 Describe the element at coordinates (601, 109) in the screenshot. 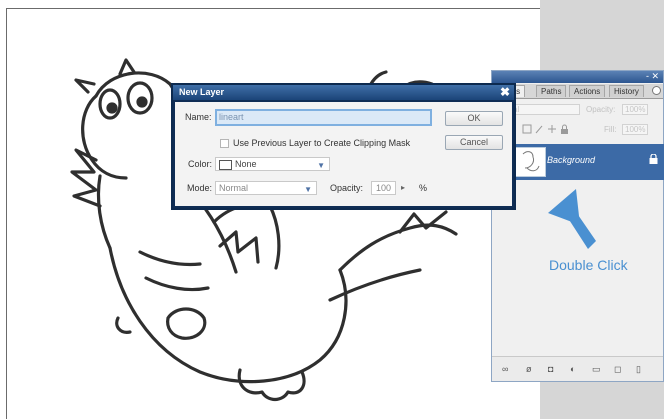

I see `layer-opacity-label: Opacity:` at that location.